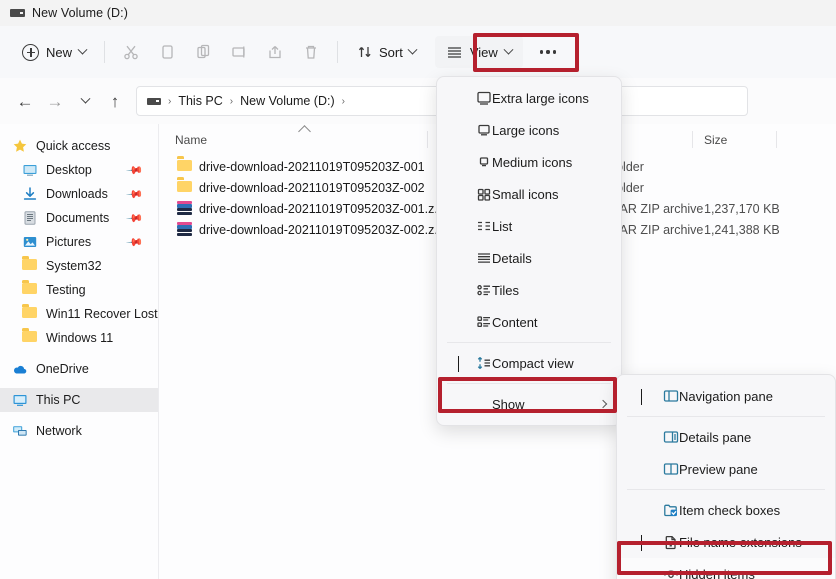 The image size is (836, 579). I want to click on sidebar-item-label: OneDrive, so click(62, 369).